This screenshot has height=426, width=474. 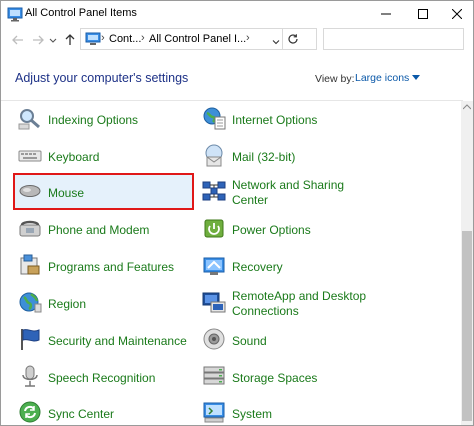 What do you see at coordinates (393, 39) in the screenshot?
I see `search-input` at bounding box center [393, 39].